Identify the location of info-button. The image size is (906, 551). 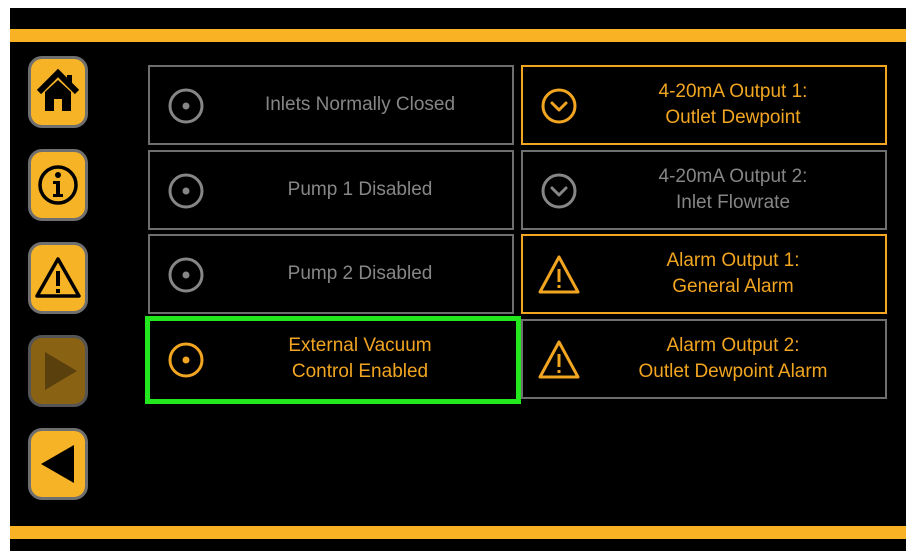
(58, 185).